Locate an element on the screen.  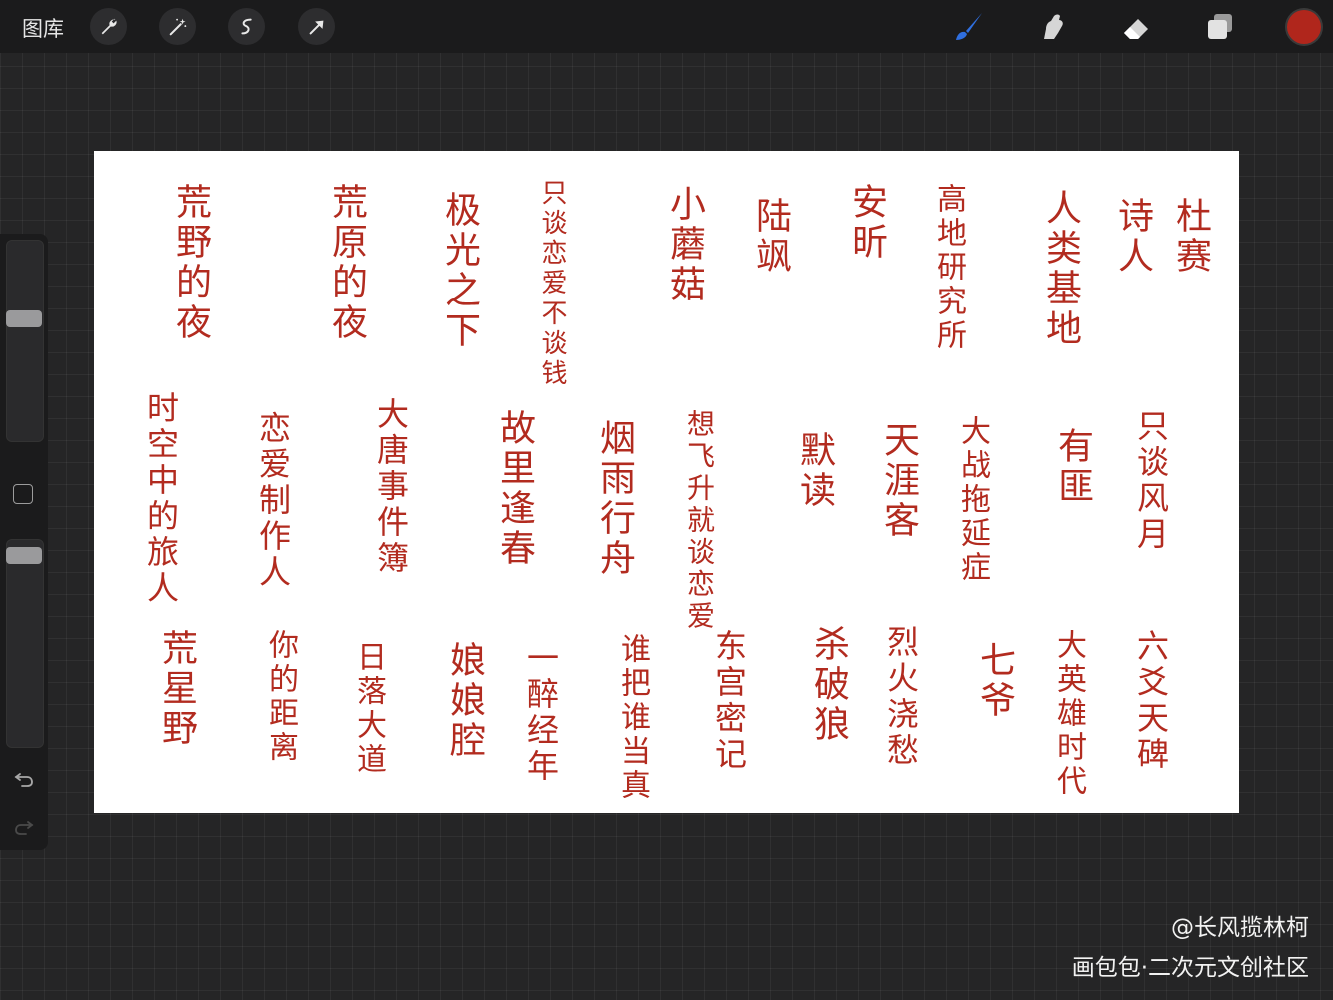
brush-icon is located at coordinates (969, 26).